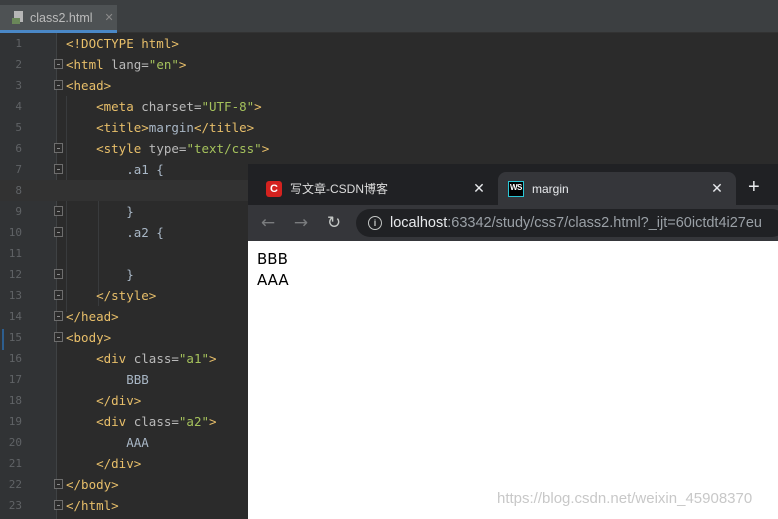 The image size is (778, 519). What do you see at coordinates (754, 187) in the screenshot?
I see `new-tab-button: +` at bounding box center [754, 187].